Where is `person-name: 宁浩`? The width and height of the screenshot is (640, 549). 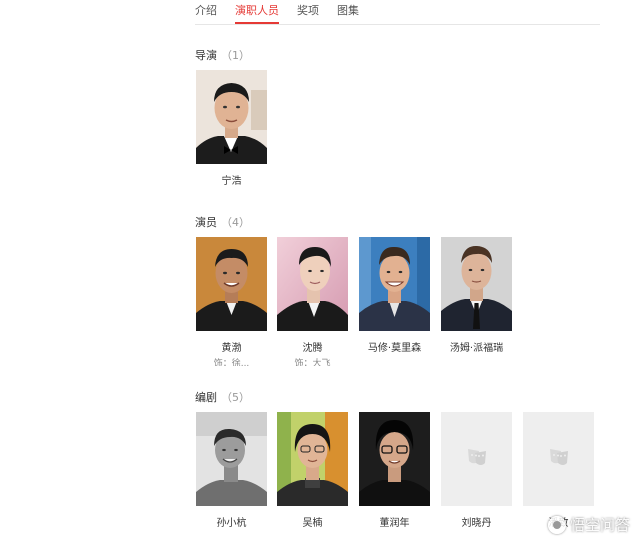 person-name: 宁浩 is located at coordinates (231, 179).